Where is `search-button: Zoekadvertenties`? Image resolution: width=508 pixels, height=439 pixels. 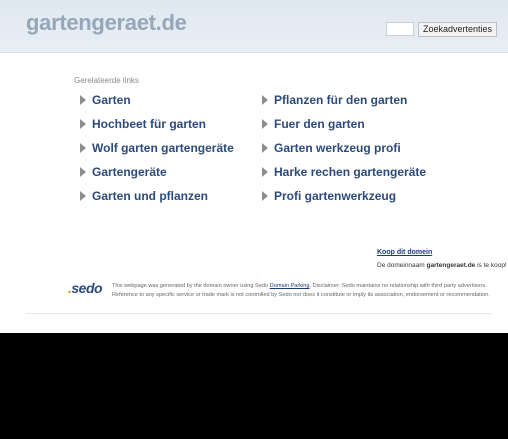 search-button: Zoekadvertenties is located at coordinates (458, 29).